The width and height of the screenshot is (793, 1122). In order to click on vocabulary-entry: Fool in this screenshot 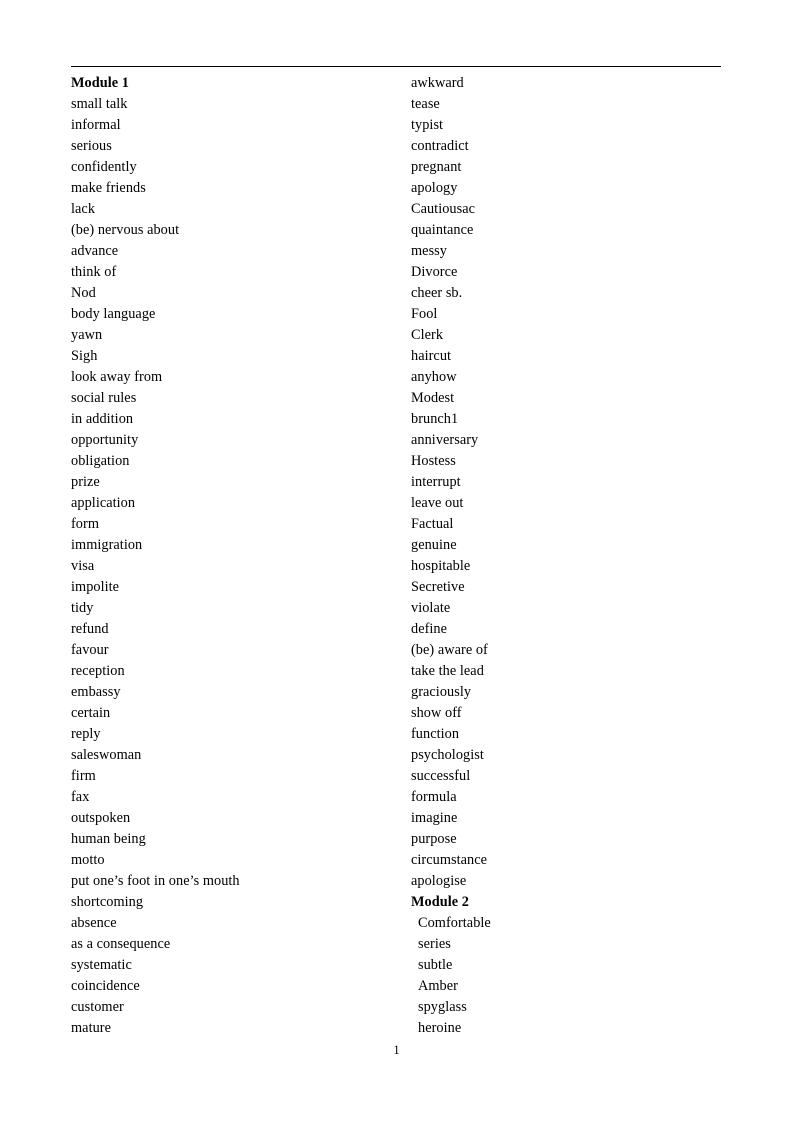, I will do `click(424, 314)`.